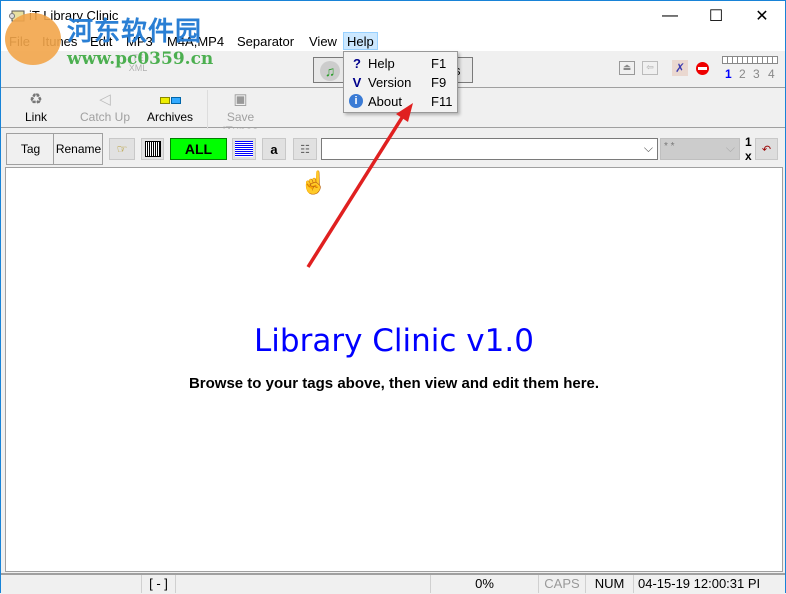 The image size is (786, 594). I want to click on status-message, so click(302, 584).